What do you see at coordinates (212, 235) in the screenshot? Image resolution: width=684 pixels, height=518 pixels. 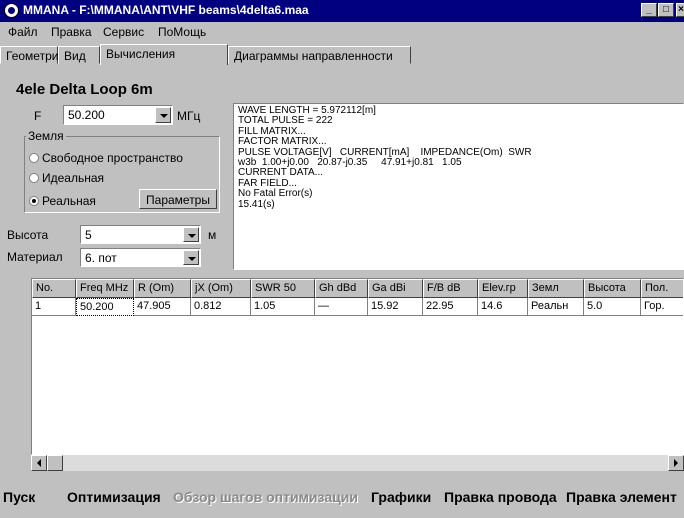 I see `height-unit: м` at bounding box center [212, 235].